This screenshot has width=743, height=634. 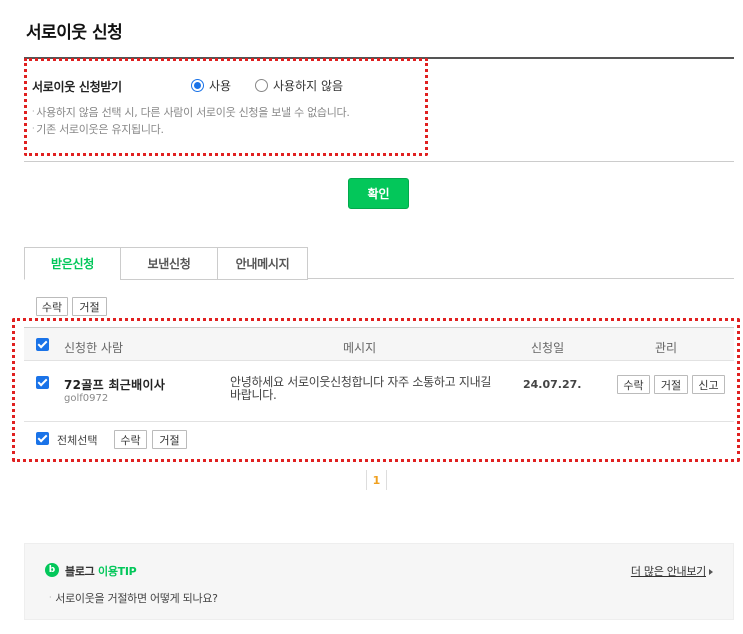 I want to click on tab-guide-message: 안내메시지, so click(x=262, y=263).